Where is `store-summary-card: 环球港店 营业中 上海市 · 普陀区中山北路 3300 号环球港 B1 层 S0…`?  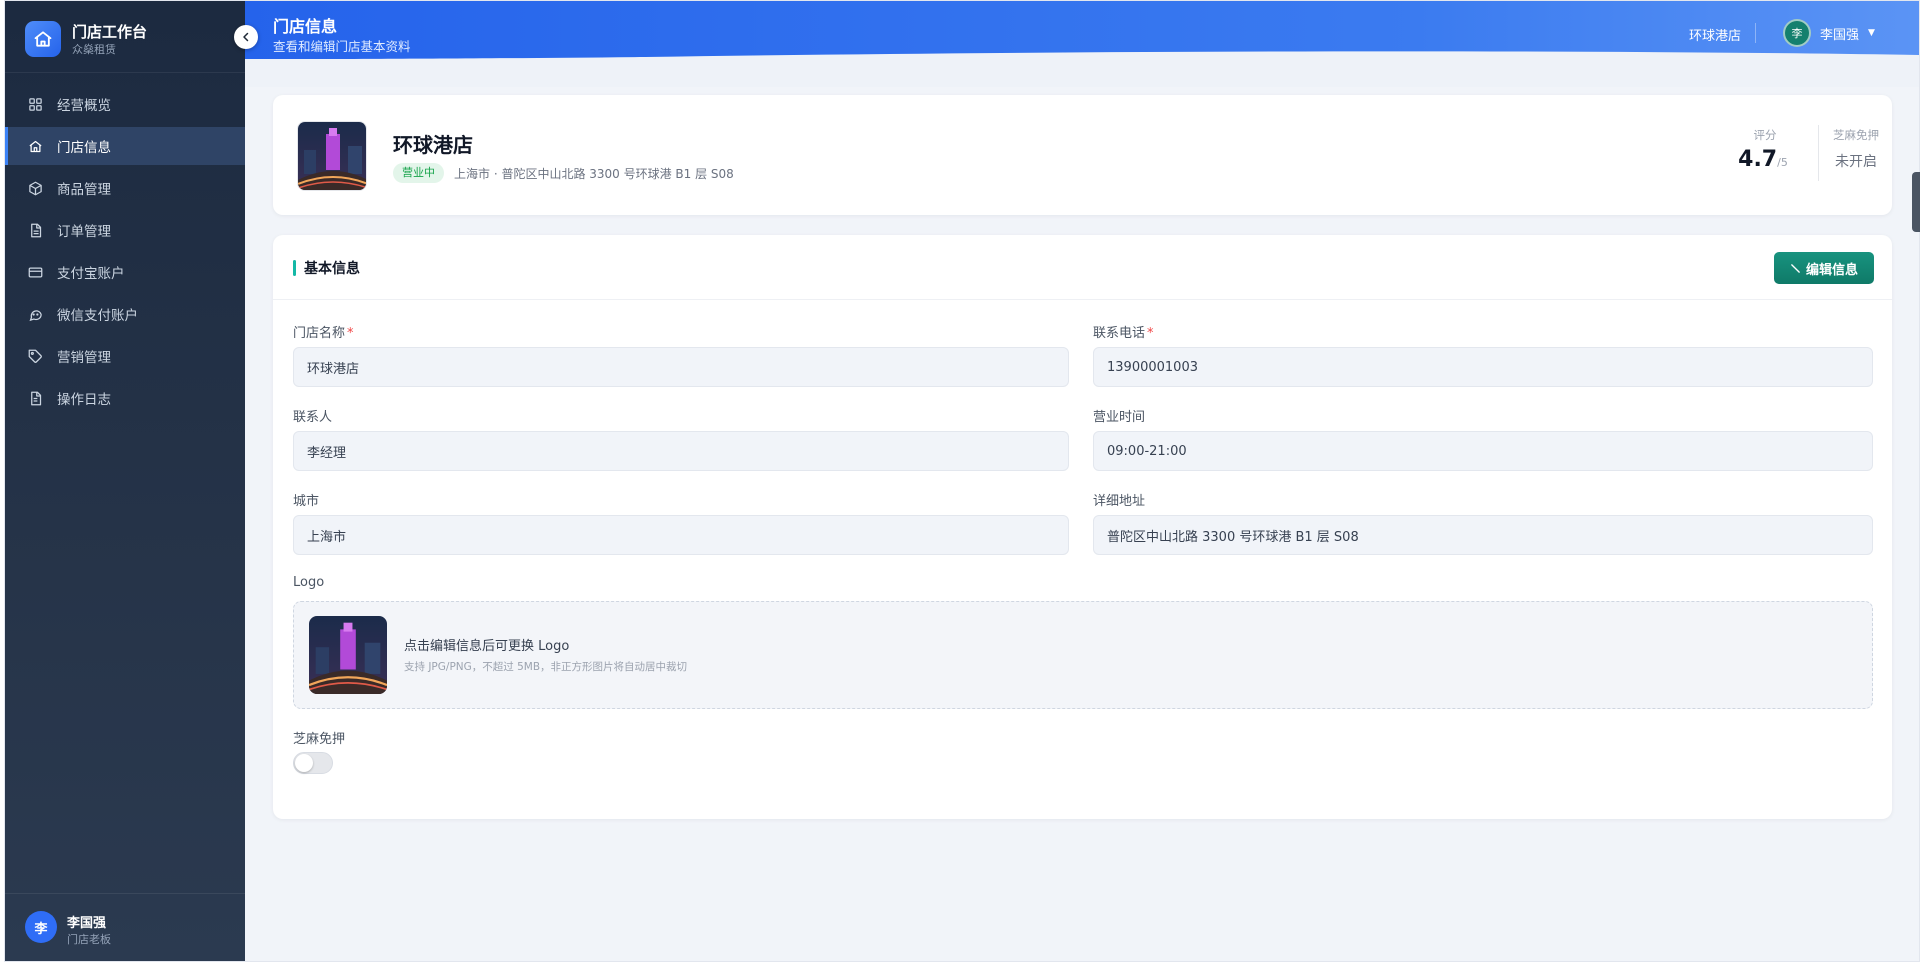
store-summary-card: 环球港店 营业中 上海市 · 普陀区中山北路 3300 号环球港 B1 层 S0… is located at coordinates (1082, 155).